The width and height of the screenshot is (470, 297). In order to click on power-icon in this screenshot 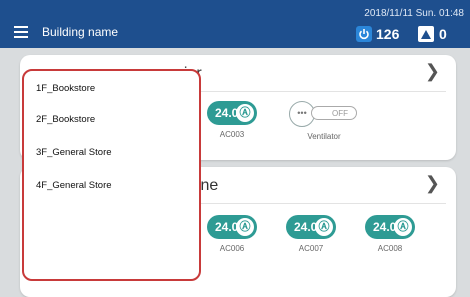, I will do `click(364, 34)`.